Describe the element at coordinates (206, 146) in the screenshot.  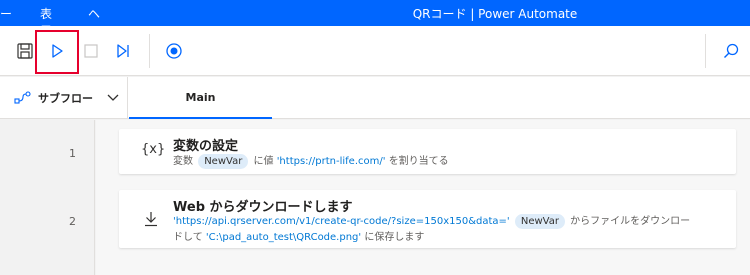
I see `action-title: 変数の設定` at that location.